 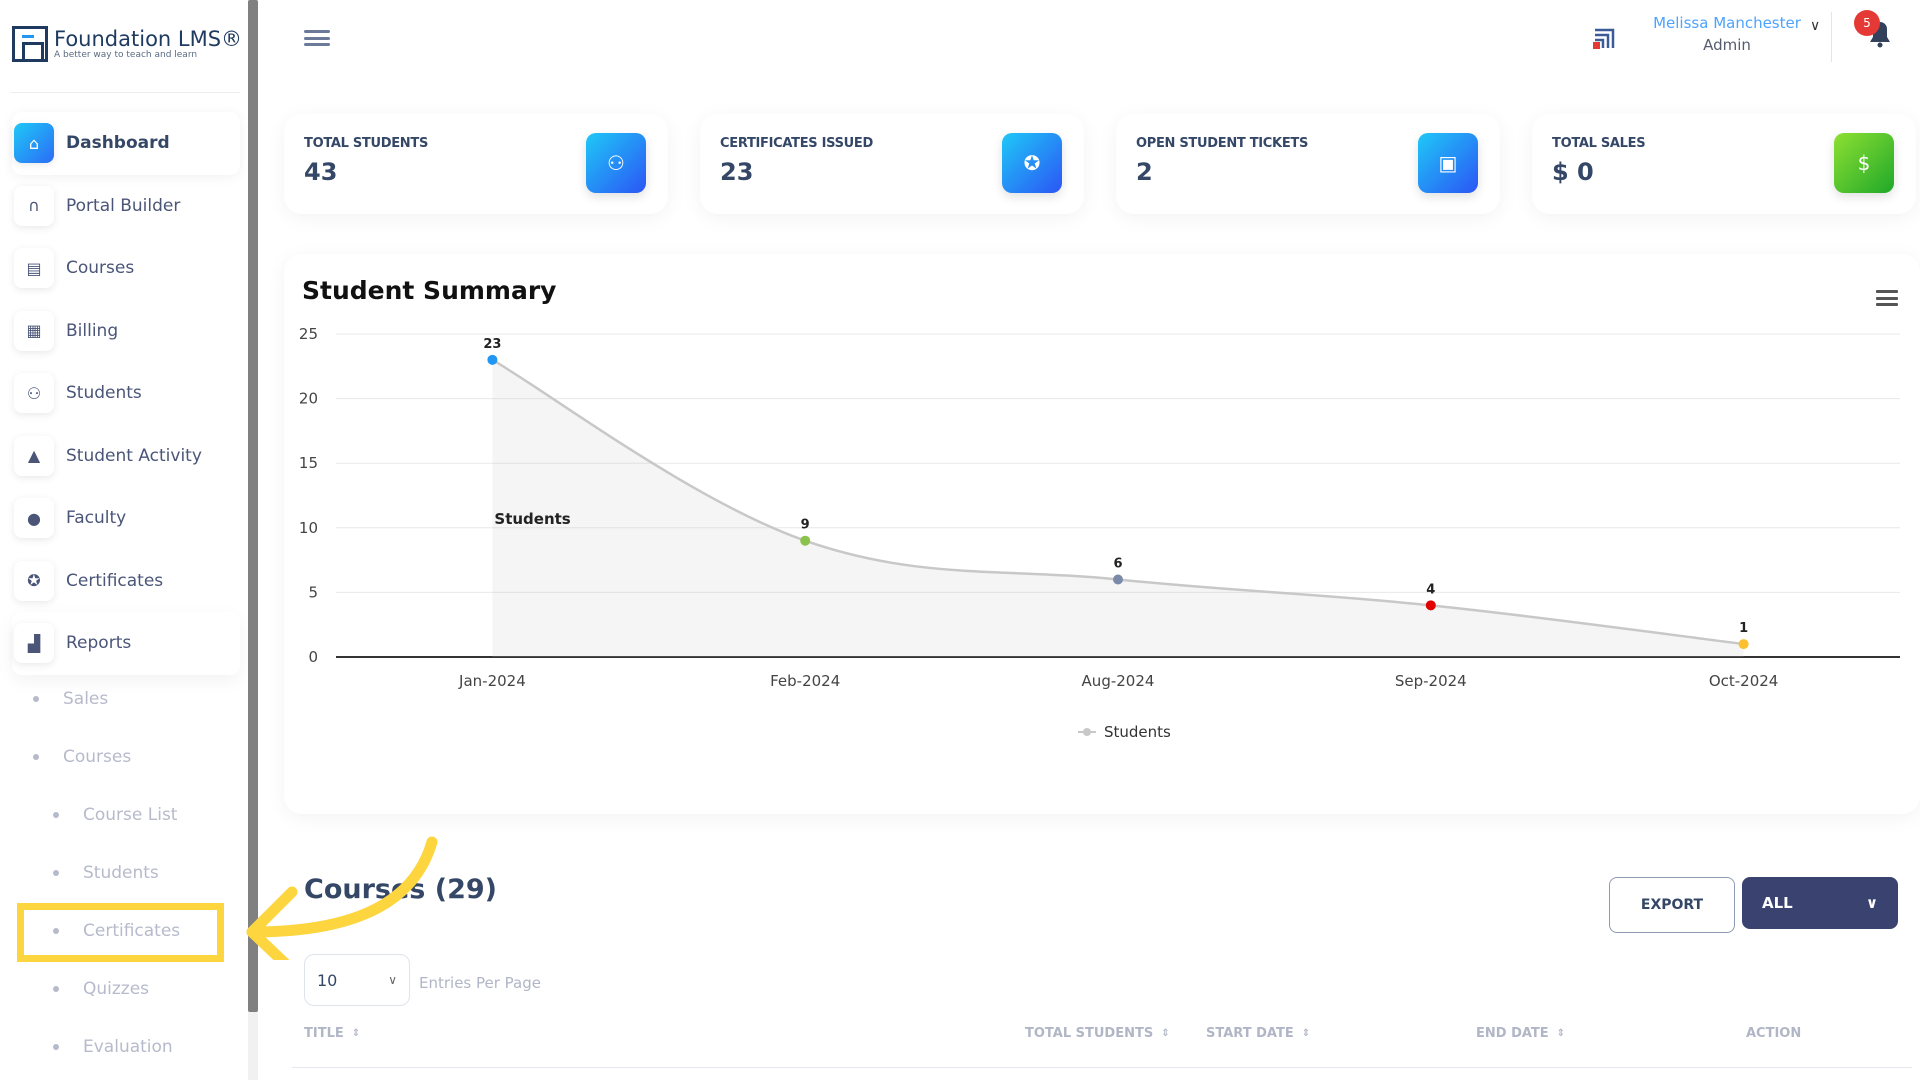 I want to click on stat-card-total-sales: TOTAL SALES $ 0 $, so click(x=1724, y=164).